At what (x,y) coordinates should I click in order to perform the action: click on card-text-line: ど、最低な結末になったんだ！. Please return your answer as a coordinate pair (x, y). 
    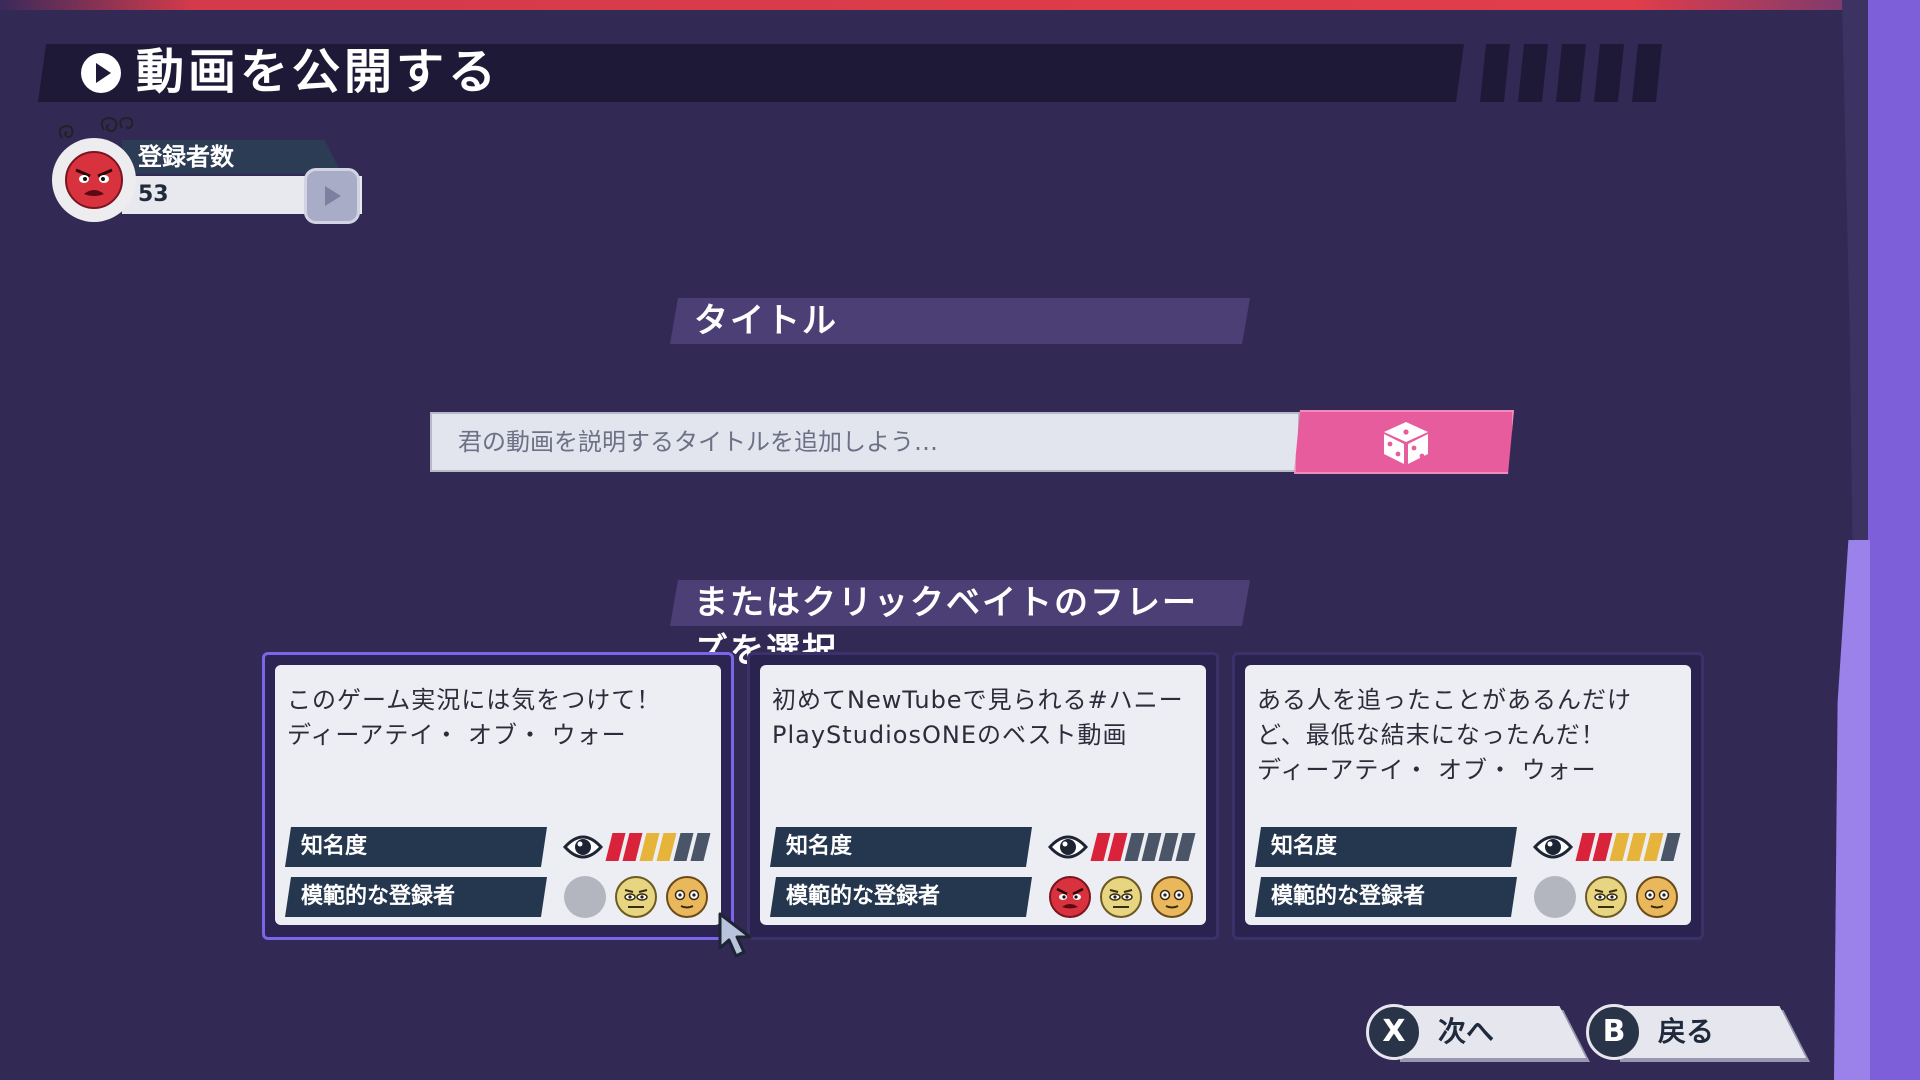
    Looking at the image, I should click on (1431, 735).